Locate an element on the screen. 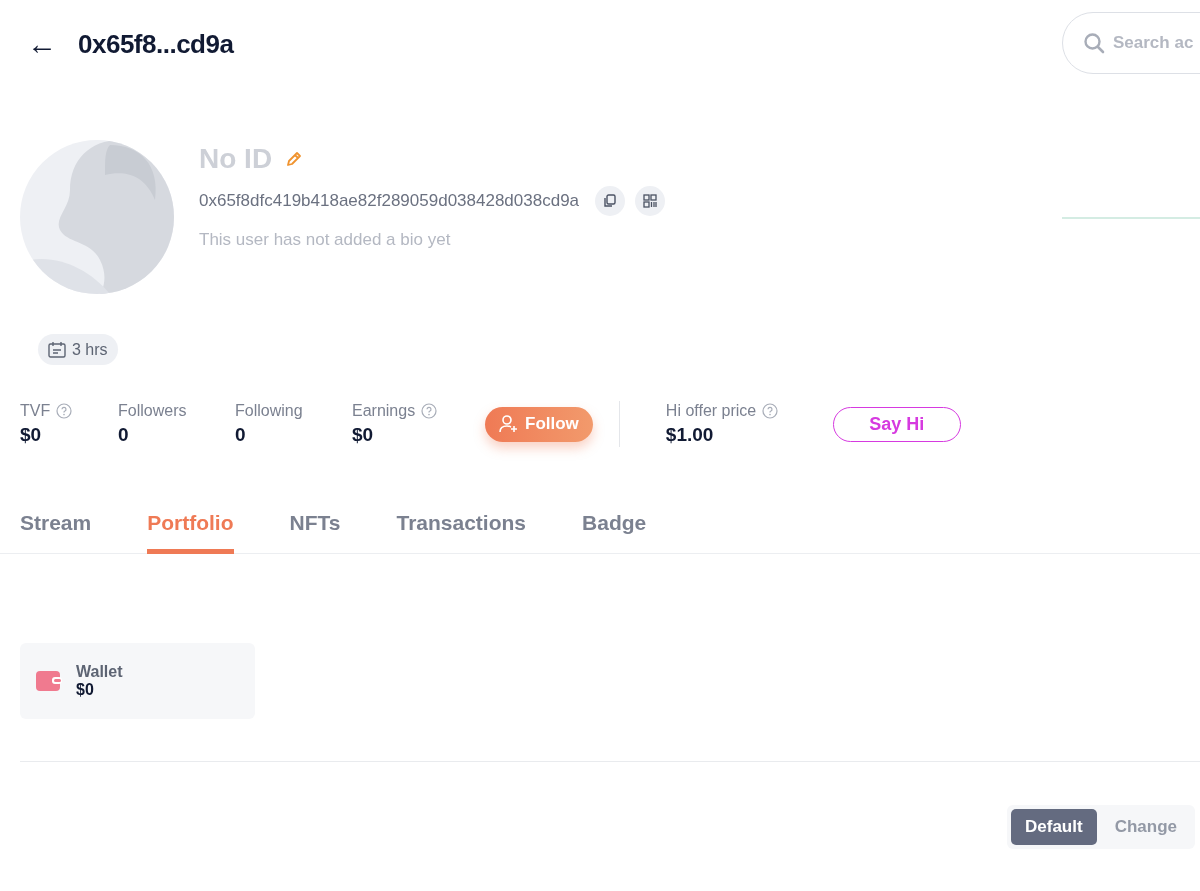 The image size is (1200, 891). badge-text: 3 hrs is located at coordinates (90, 349).